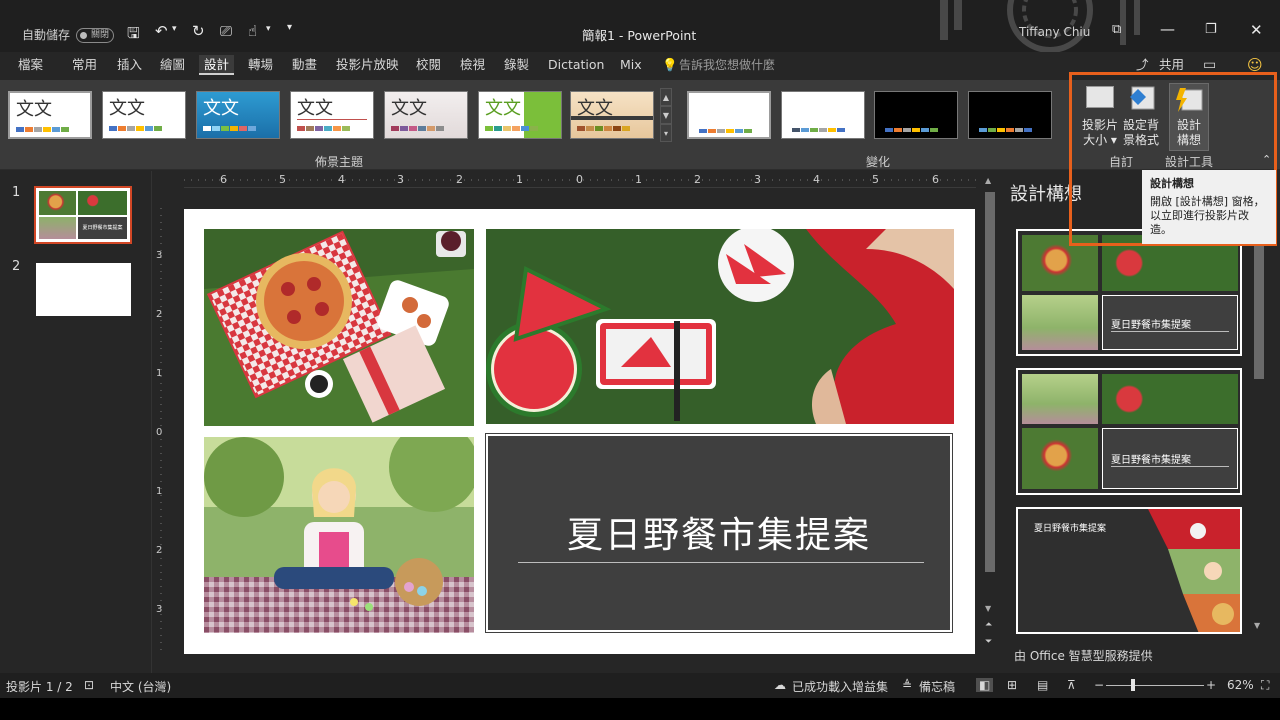  I want to click on idea3-collage, so click(1194, 570).